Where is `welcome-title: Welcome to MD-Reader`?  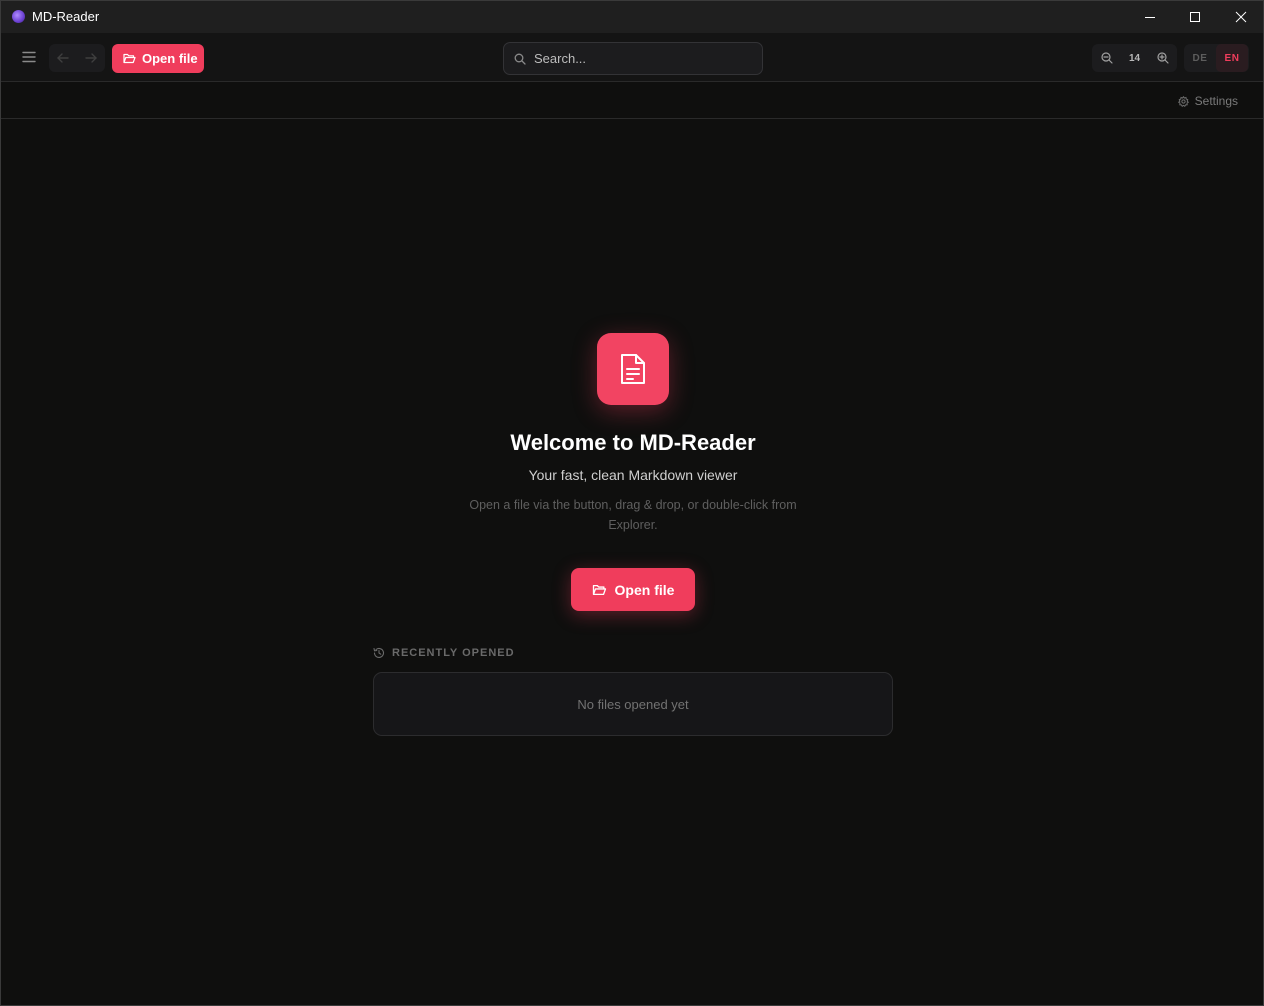 welcome-title: Welcome to MD-Reader is located at coordinates (633, 442).